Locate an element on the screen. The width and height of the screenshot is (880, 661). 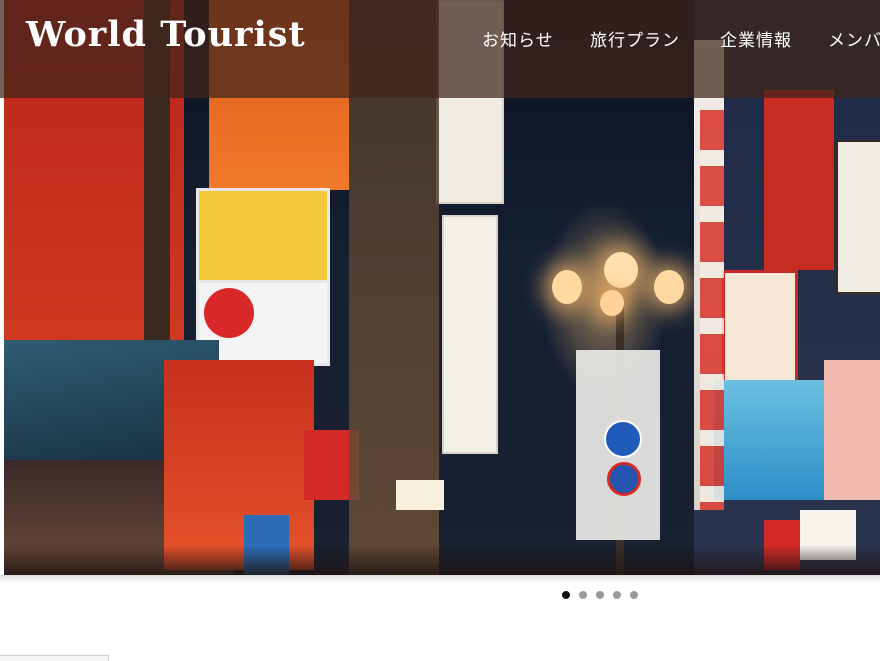
hero-bottom-shadow is located at coordinates (440, 579).